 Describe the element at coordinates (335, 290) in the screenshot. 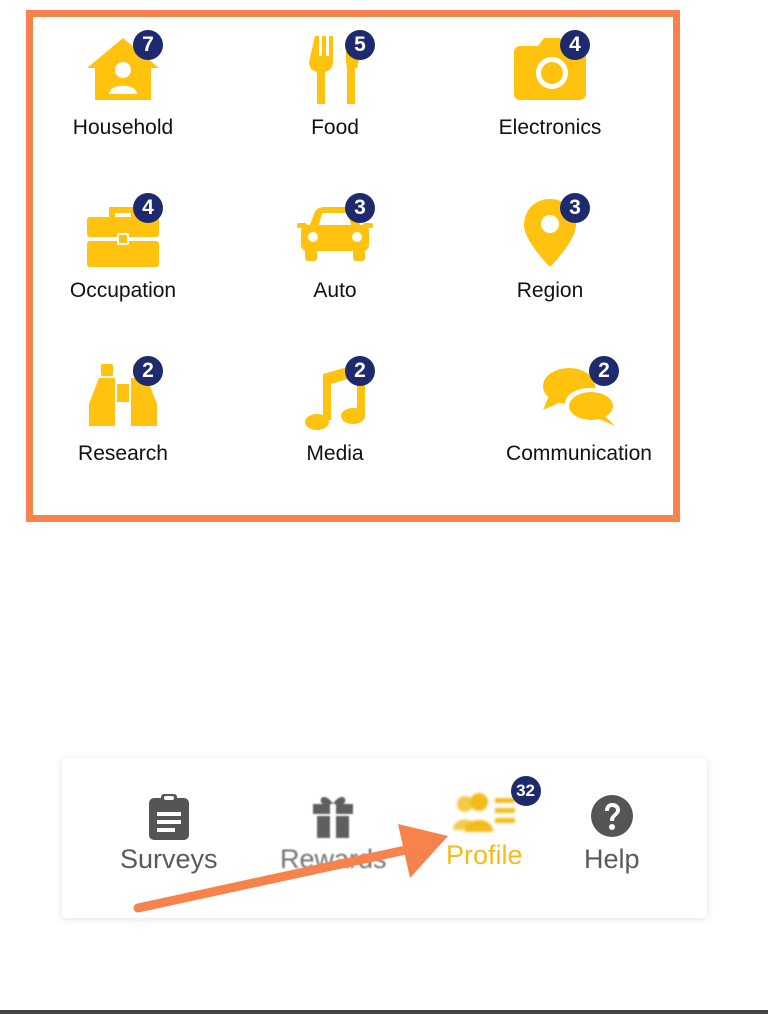

I see `category-label: Auto` at that location.